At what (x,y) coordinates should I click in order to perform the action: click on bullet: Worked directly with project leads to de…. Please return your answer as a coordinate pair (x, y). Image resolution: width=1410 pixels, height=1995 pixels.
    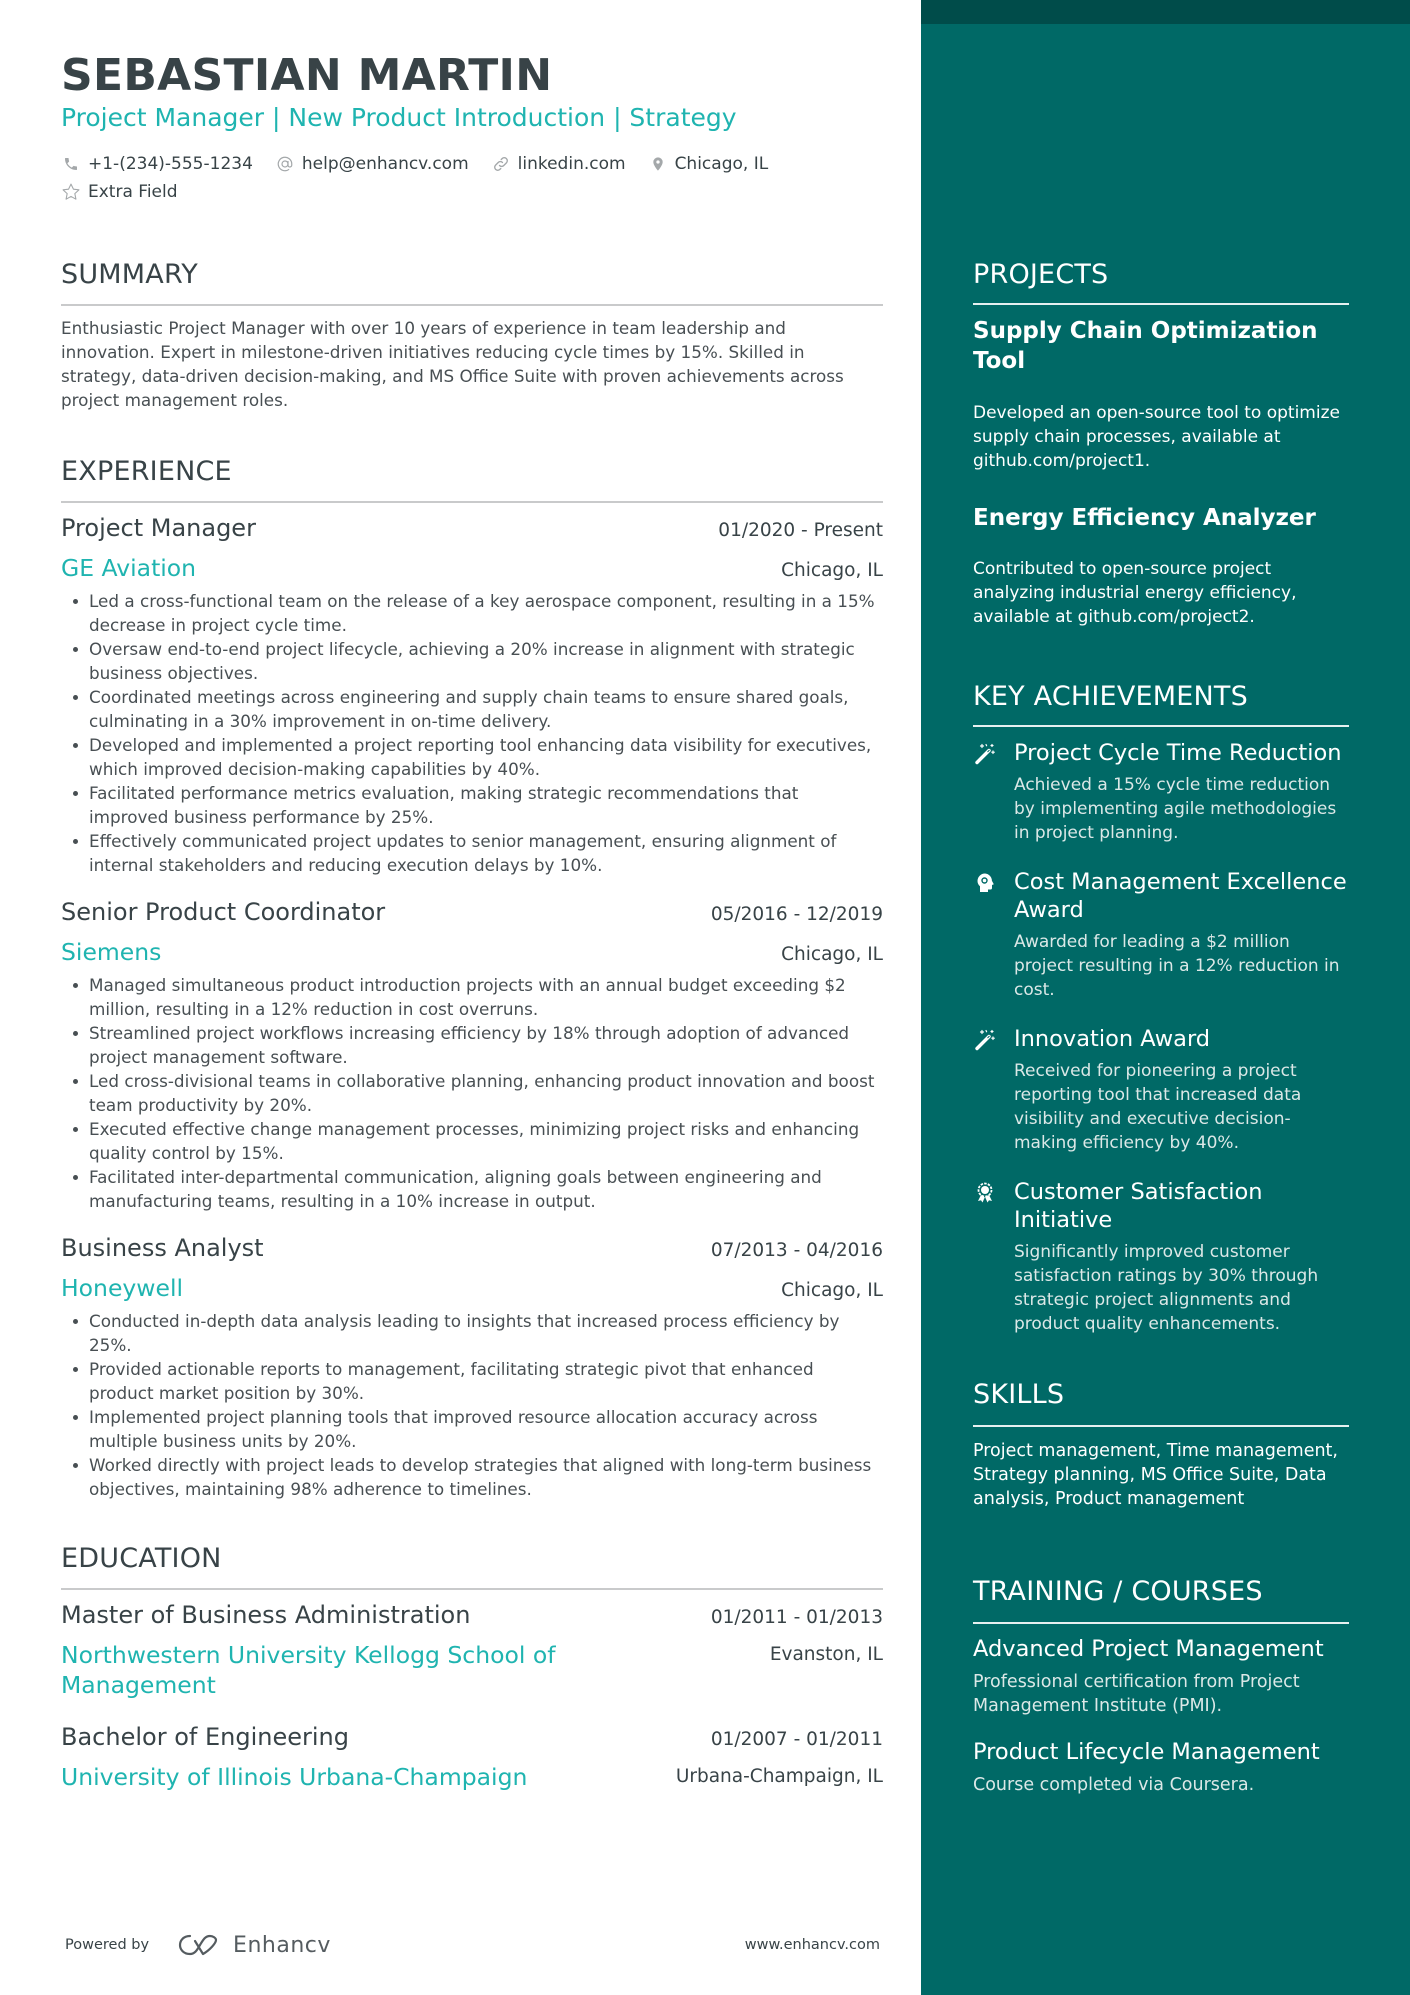
    Looking at the image, I should click on (472, 1477).